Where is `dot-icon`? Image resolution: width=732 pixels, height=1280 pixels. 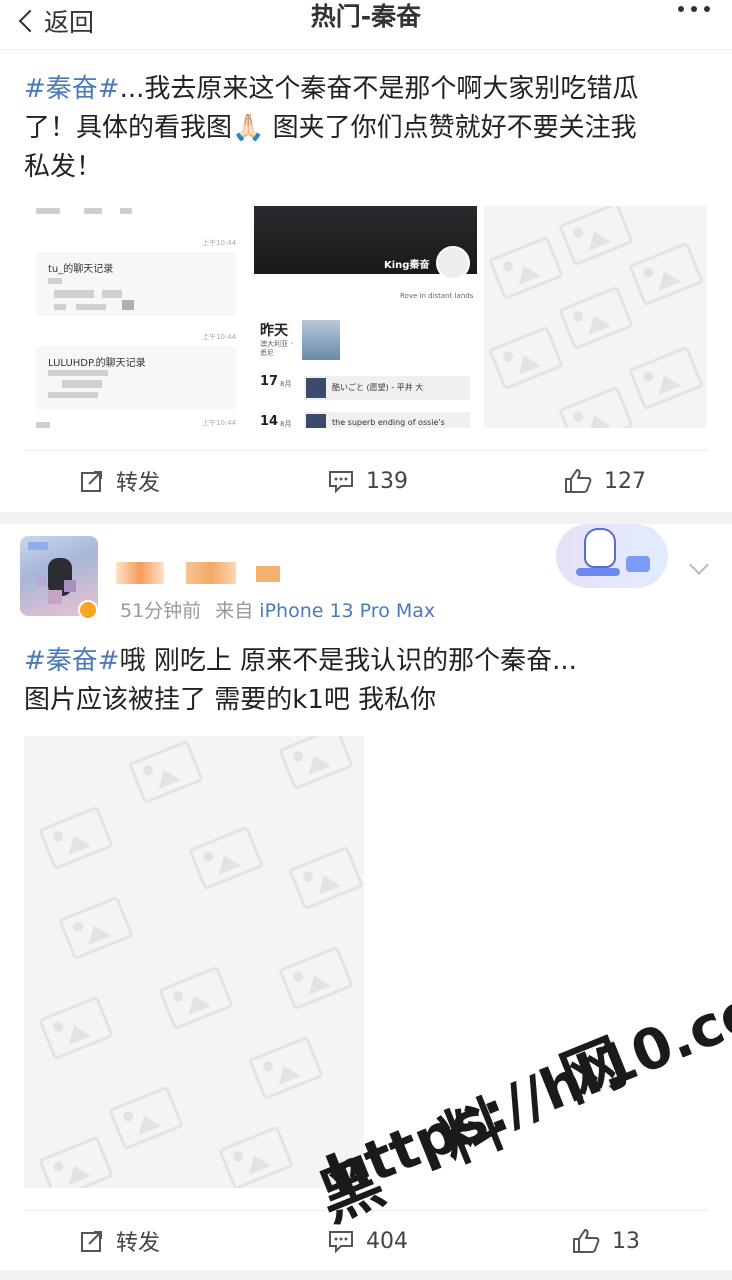 dot-icon is located at coordinates (694, 9).